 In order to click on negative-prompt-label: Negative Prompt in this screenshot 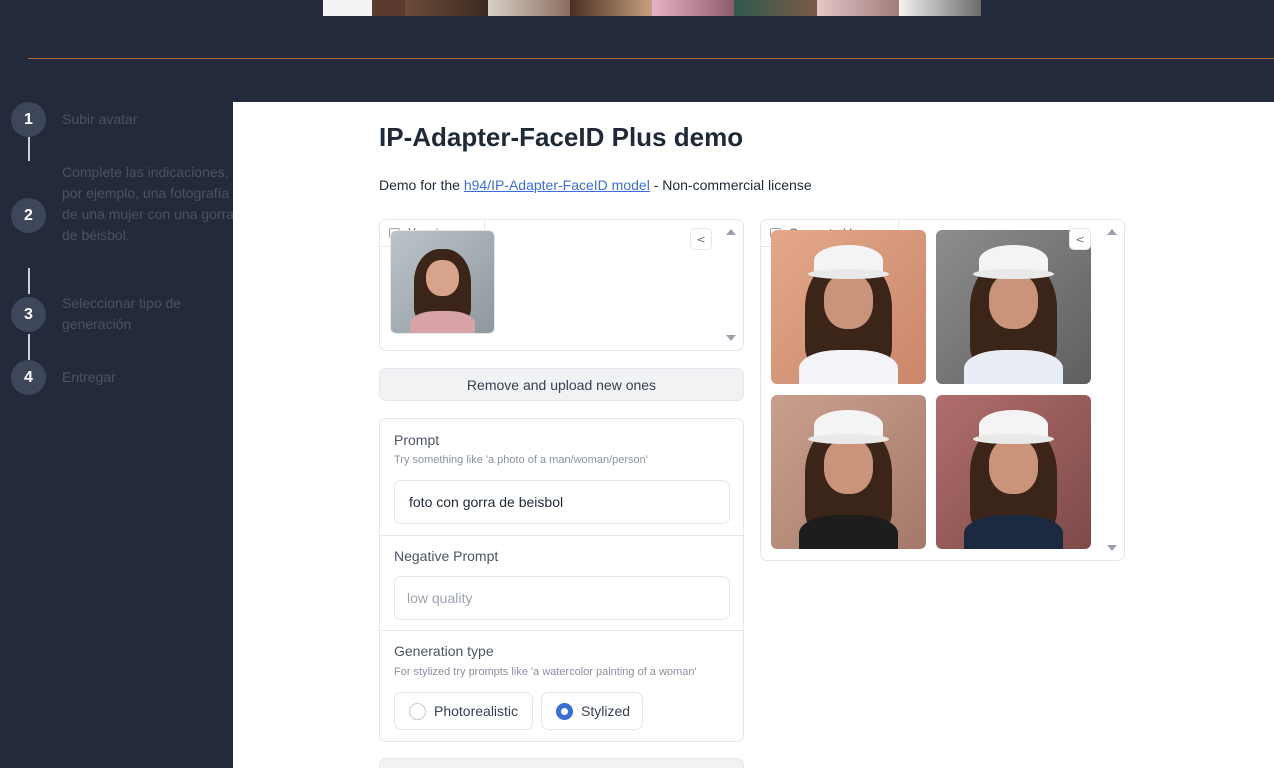, I will do `click(446, 556)`.